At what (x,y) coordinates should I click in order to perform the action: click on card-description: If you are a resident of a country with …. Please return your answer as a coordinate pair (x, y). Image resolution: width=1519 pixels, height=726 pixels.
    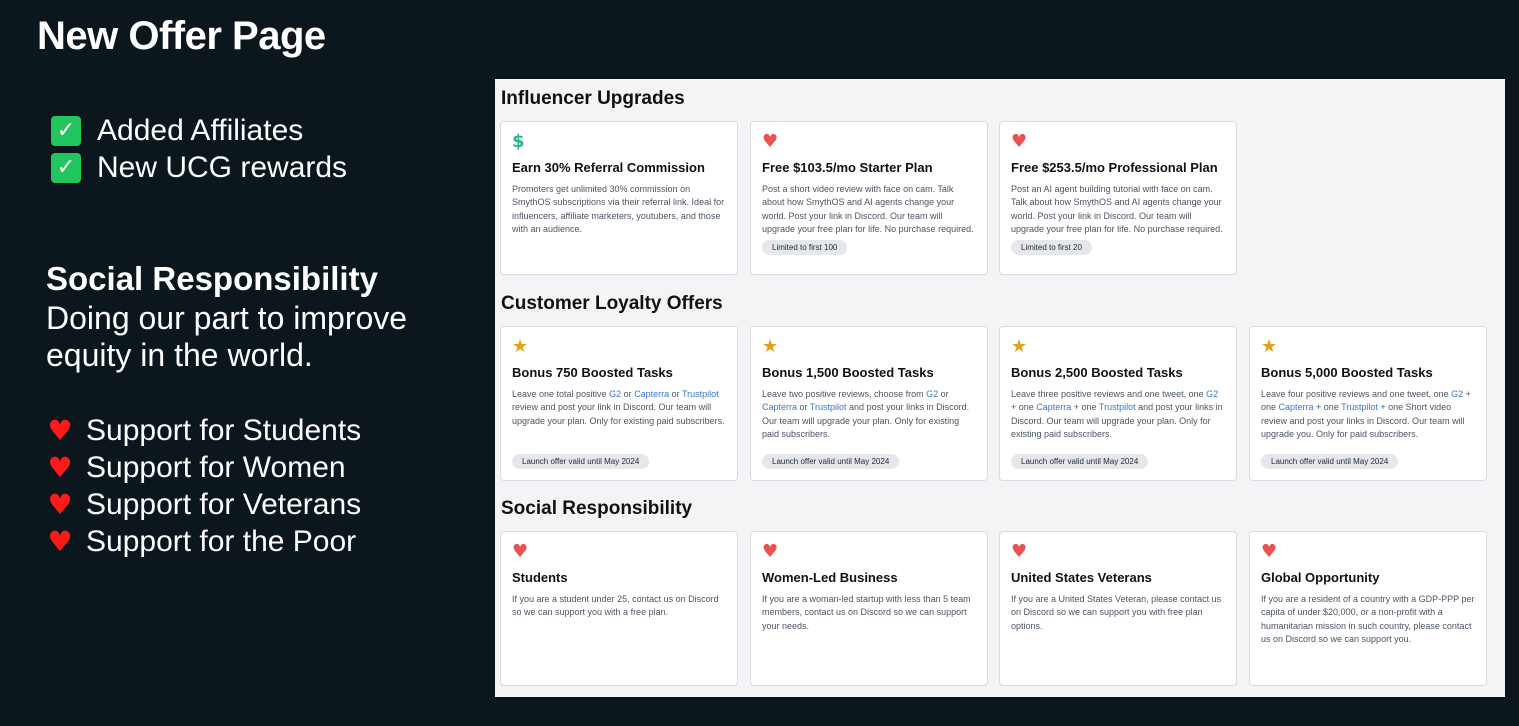
    Looking at the image, I should click on (1368, 619).